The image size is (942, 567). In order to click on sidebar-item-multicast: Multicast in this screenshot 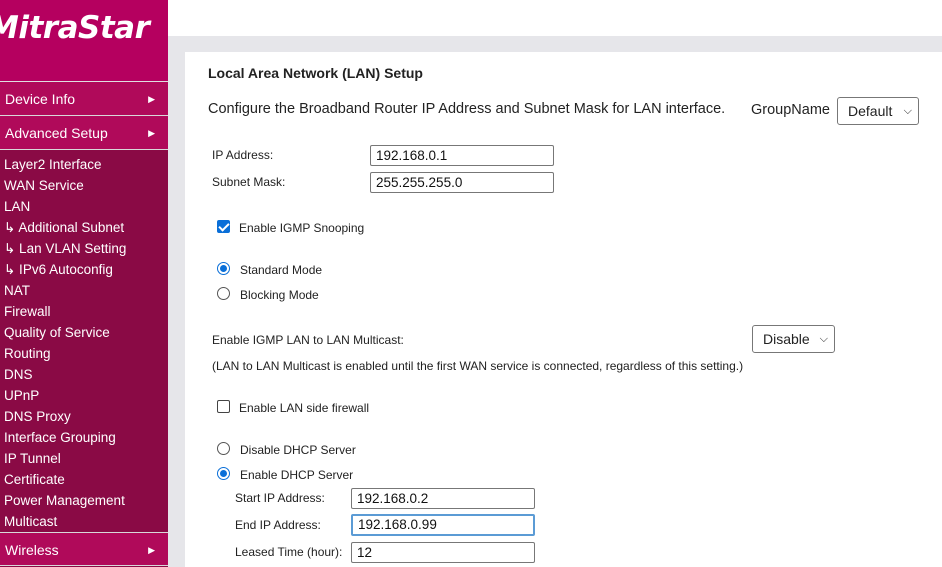, I will do `click(84, 521)`.